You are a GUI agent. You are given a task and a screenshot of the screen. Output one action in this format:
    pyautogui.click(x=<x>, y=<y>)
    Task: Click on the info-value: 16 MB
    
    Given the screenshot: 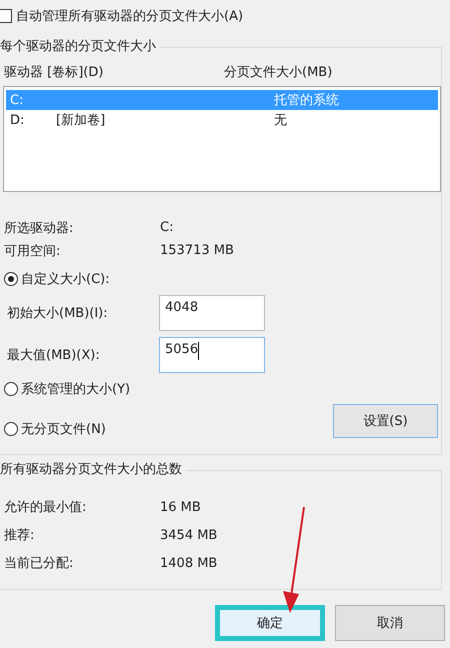 What is the action you would take?
    pyautogui.click(x=180, y=507)
    